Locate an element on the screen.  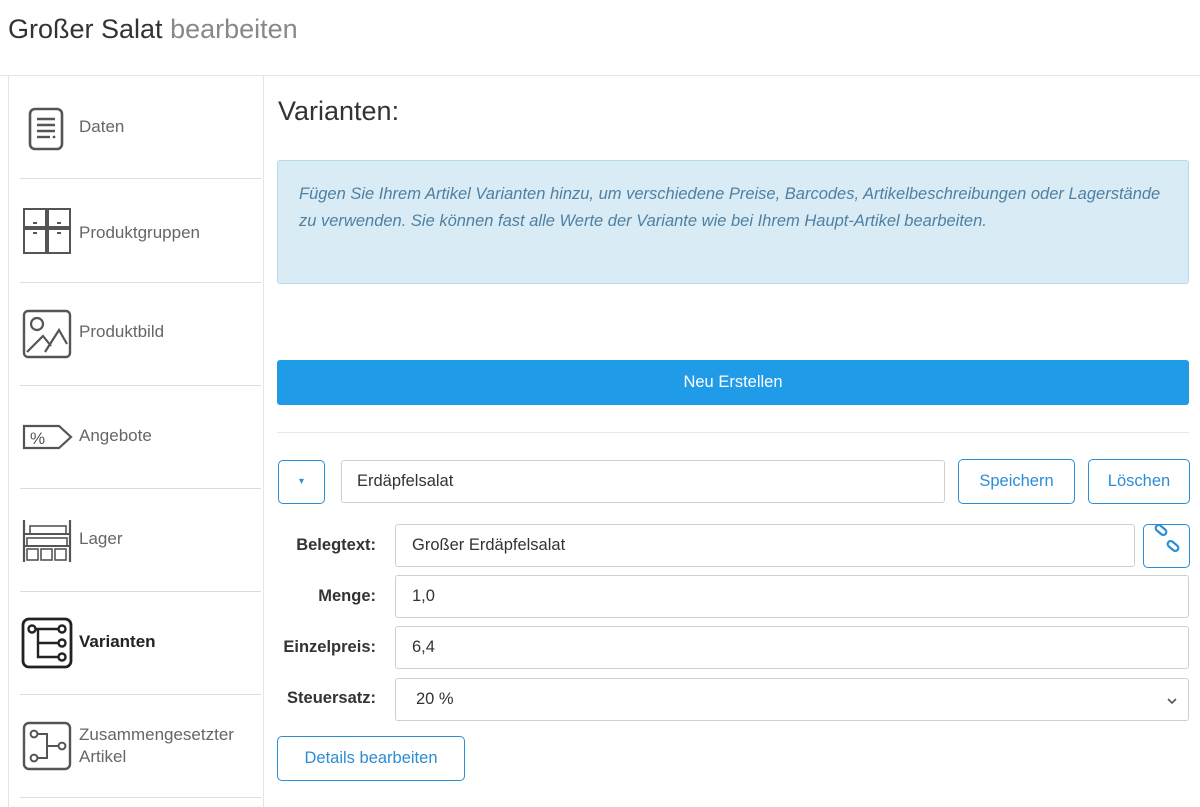
sidebar-item-angebote: % Angebote is located at coordinates (140, 437).